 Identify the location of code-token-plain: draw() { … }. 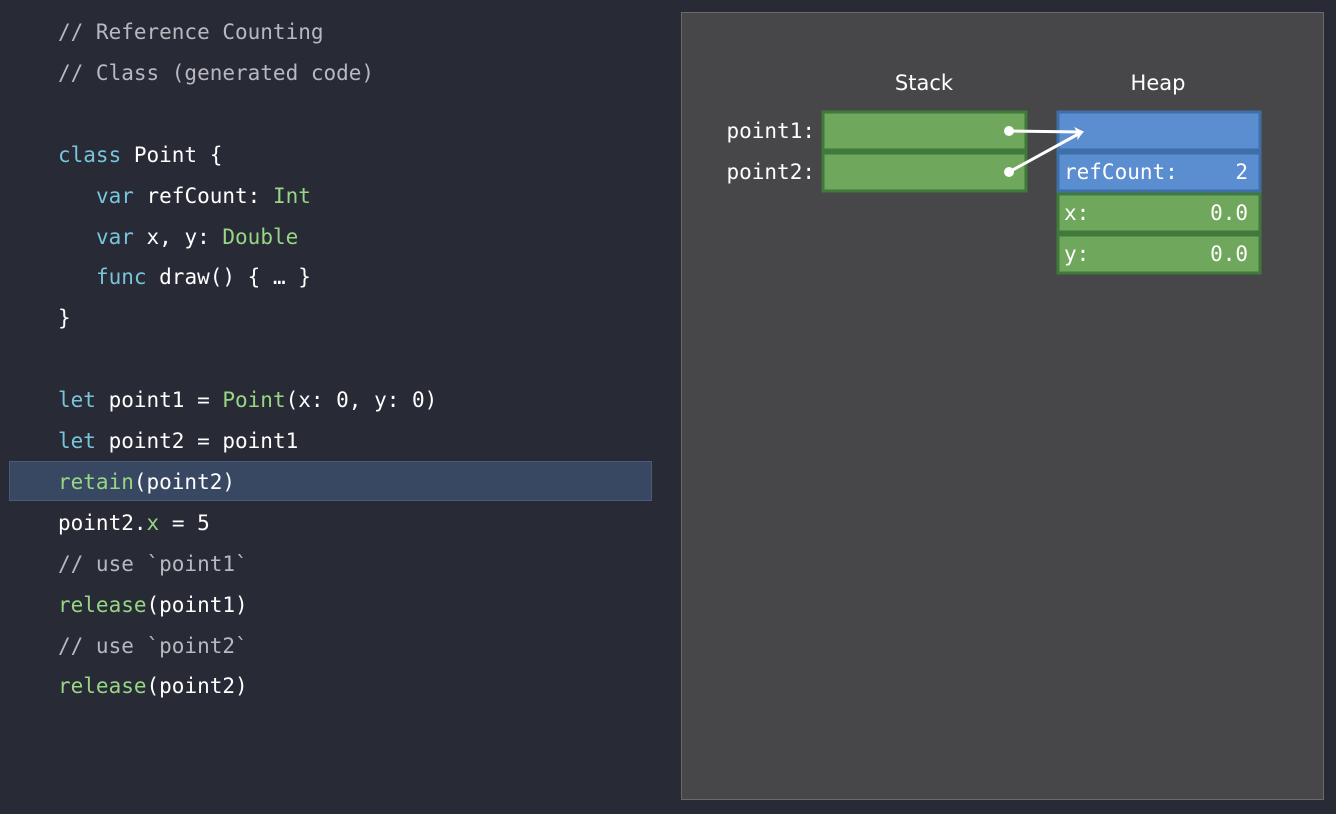
(228, 277).